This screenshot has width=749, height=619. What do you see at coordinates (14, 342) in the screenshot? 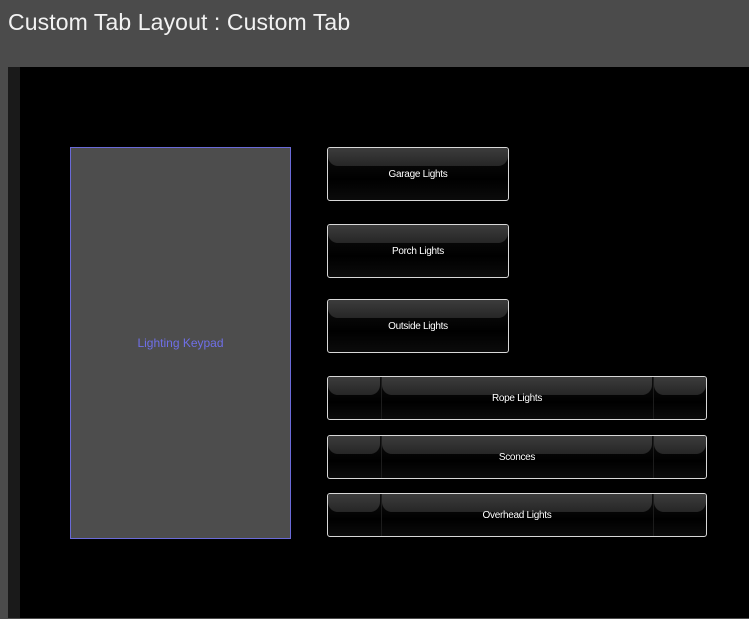
I see `canvas-left-strip` at bounding box center [14, 342].